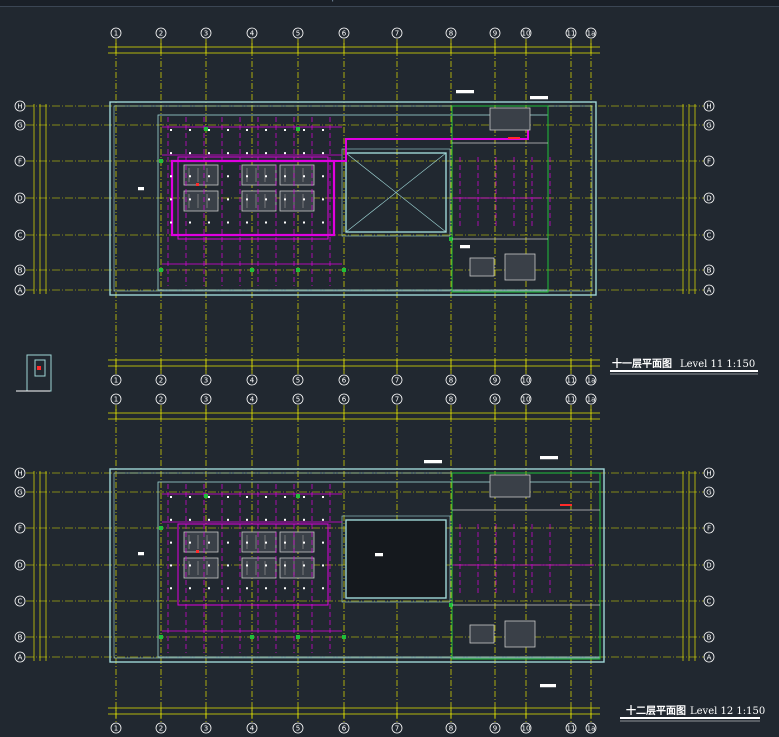 This screenshot has width=779, height=737. Describe the element at coordinates (451, 729) in the screenshot. I see `axis-label-col: 8` at that location.